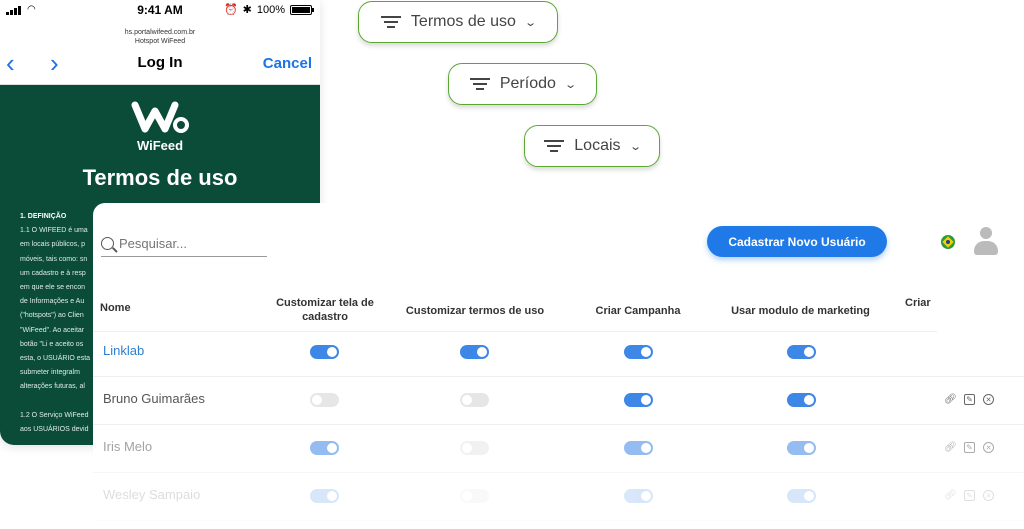  I want to click on search-bar, so click(184, 244).